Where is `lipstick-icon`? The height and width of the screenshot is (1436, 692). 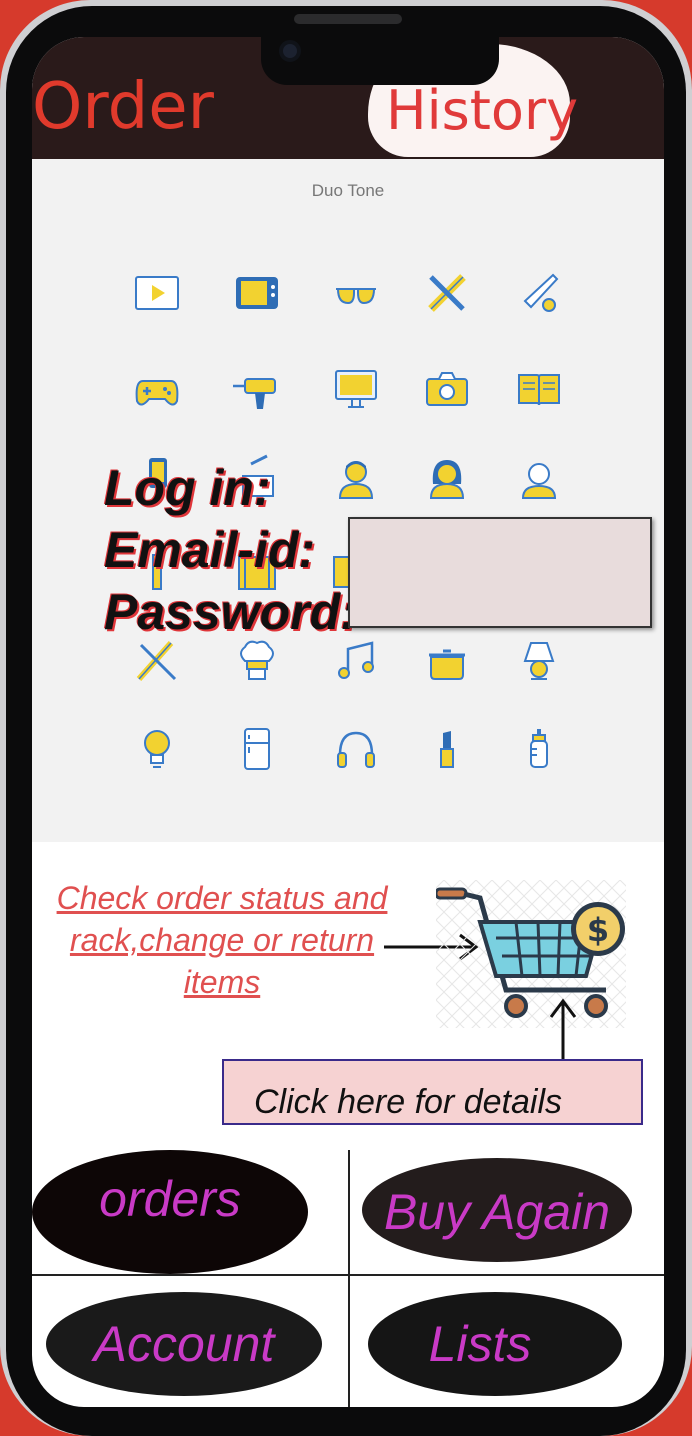 lipstick-icon is located at coordinates (447, 749).